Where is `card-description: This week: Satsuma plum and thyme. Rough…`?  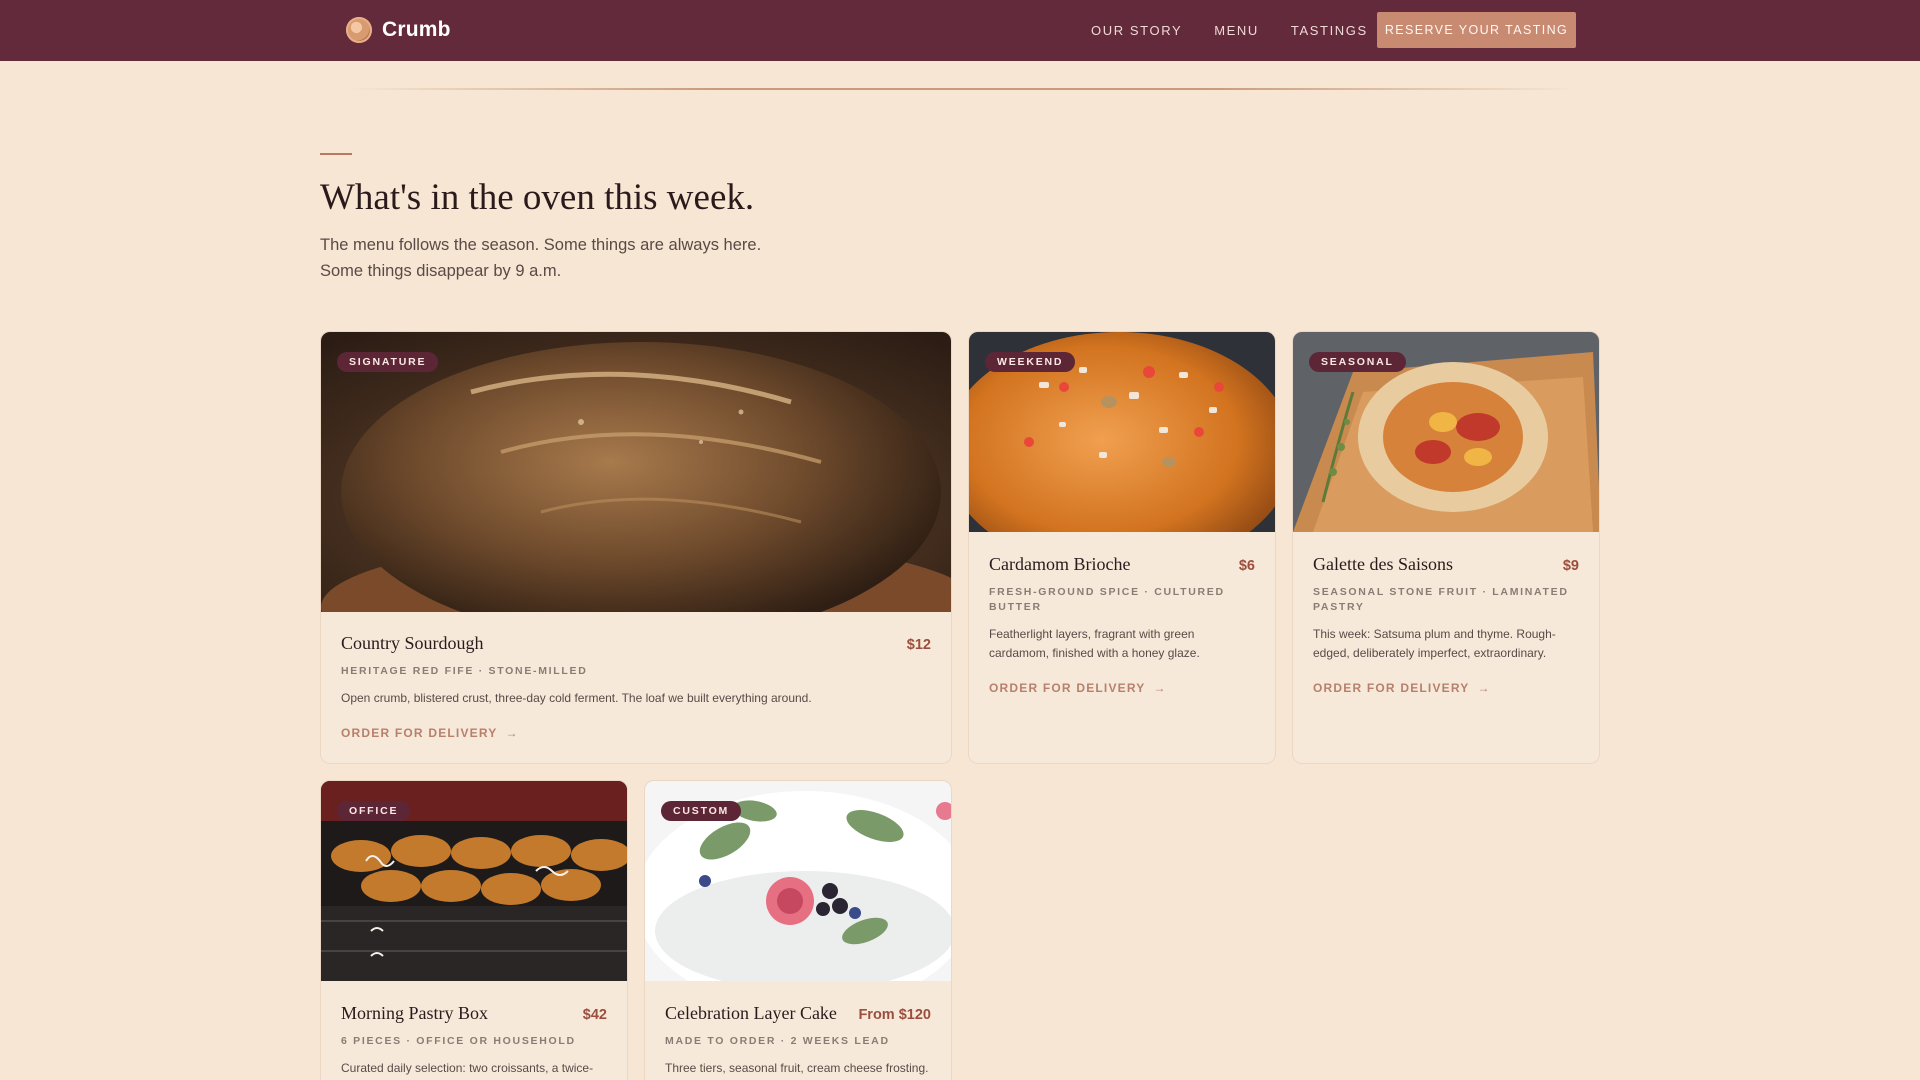 card-description: This week: Satsuma plum and thyme. Rough… is located at coordinates (1434, 643).